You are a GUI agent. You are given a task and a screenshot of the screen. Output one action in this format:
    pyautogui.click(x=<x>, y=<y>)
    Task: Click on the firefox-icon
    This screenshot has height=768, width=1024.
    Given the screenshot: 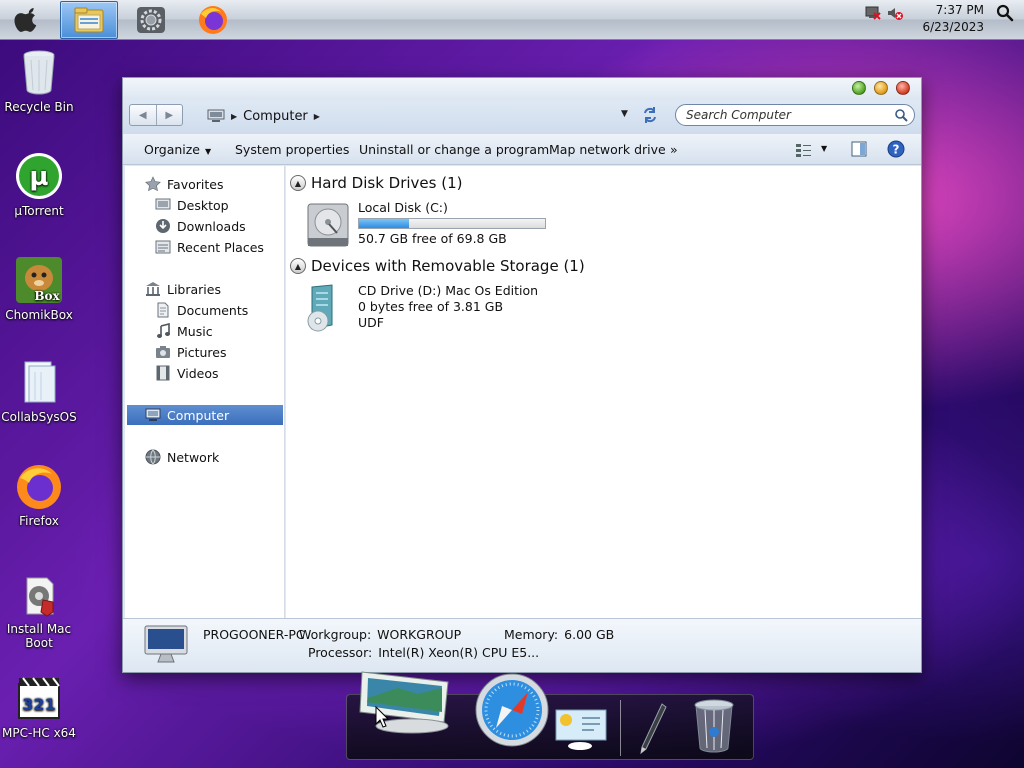 What is the action you would take?
    pyautogui.click(x=213, y=20)
    